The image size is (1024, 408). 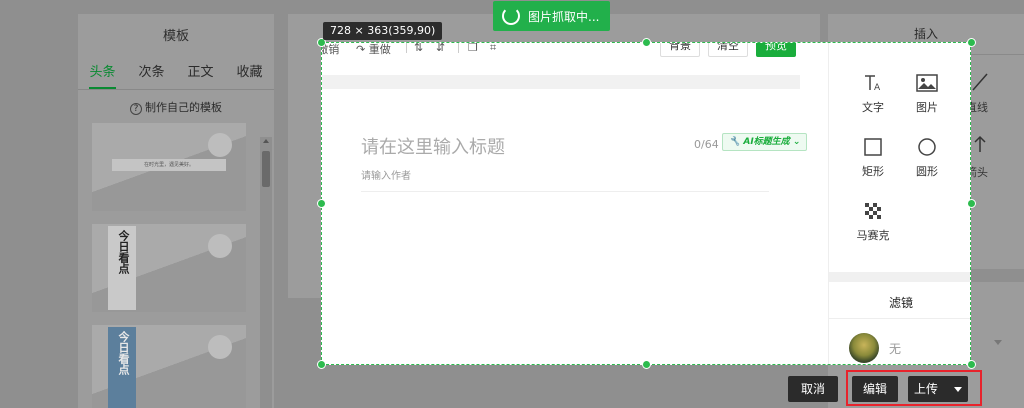 I want to click on upload-label: 上传, so click(x=926, y=389).